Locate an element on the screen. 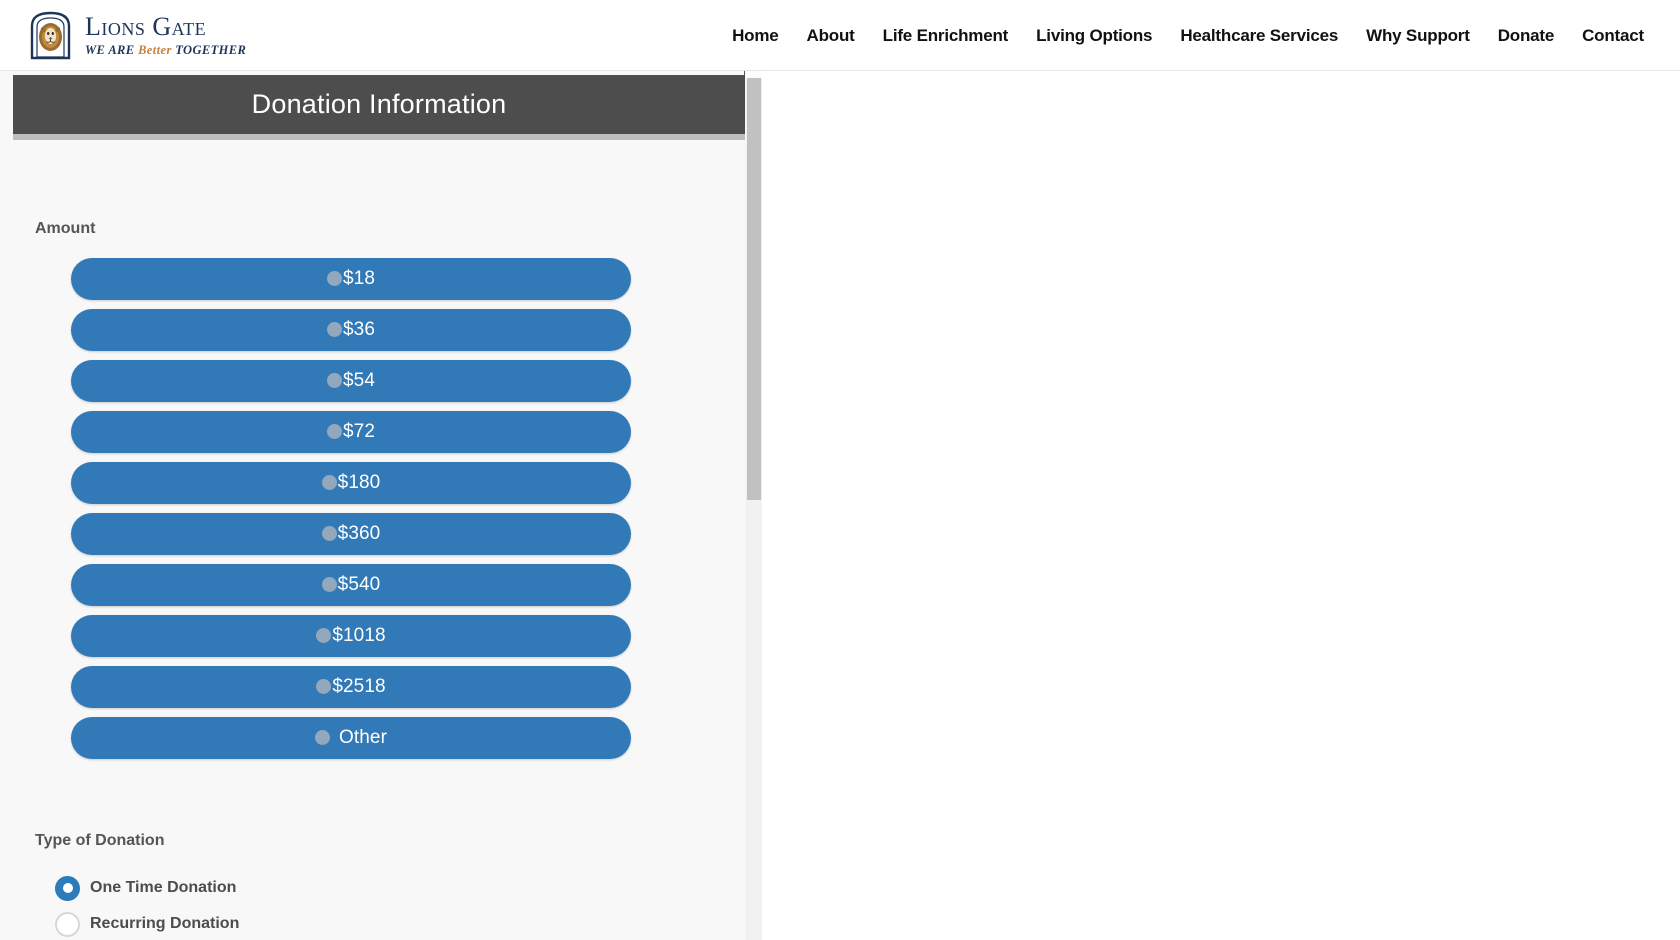  amount-option-label: $18 is located at coordinates (358, 278).